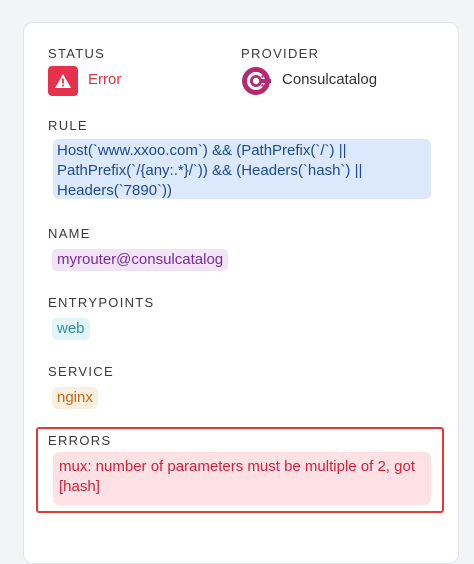  What do you see at coordinates (105, 79) in the screenshot?
I see `status-value: Error` at bounding box center [105, 79].